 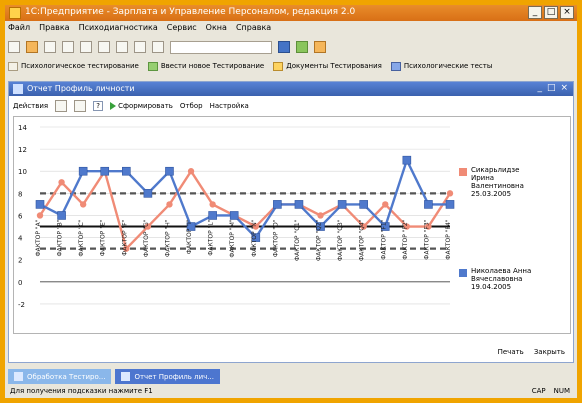 What do you see at coordinates (302, 47) in the screenshot?
I see `calculator-icon` at bounding box center [302, 47].